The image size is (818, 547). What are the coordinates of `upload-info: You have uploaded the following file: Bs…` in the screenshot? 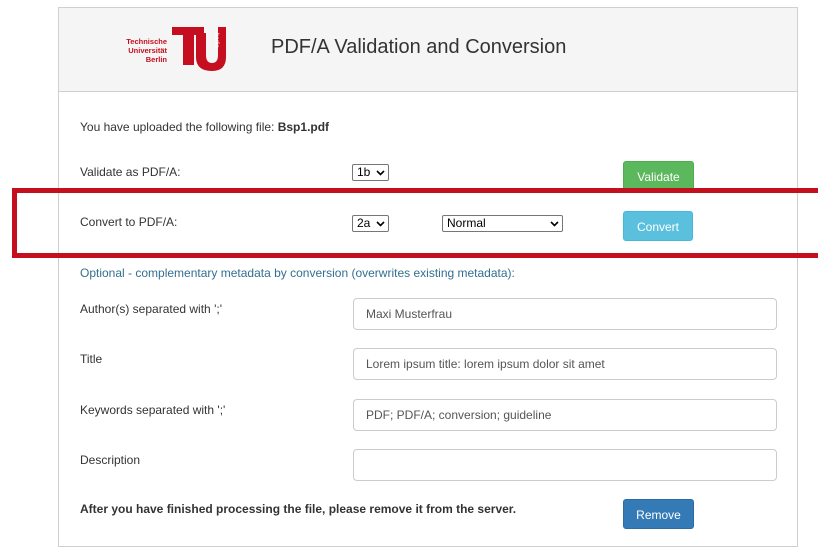 It's located at (204, 127).